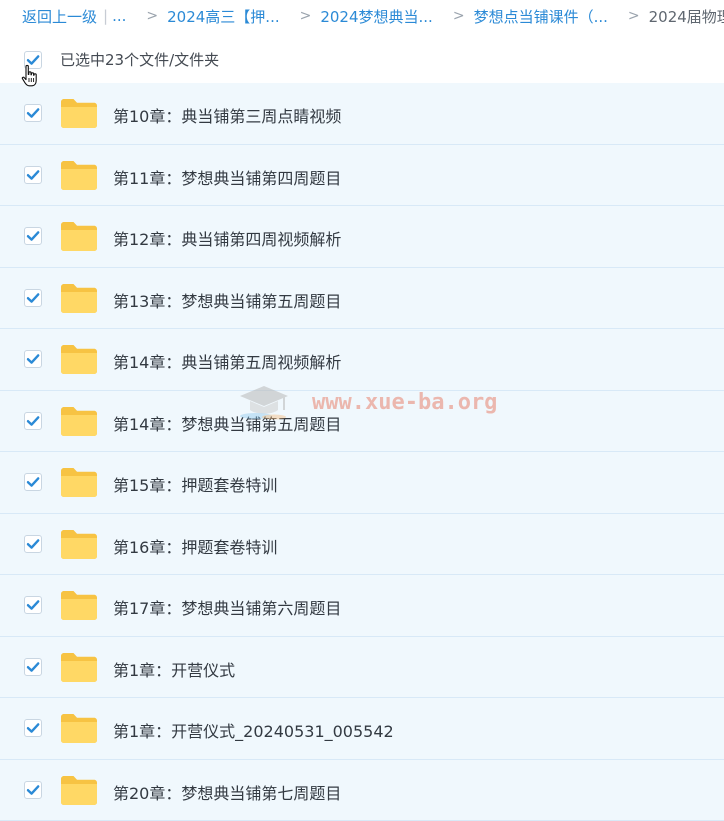 This screenshot has width=724, height=821. What do you see at coordinates (227, 792) in the screenshot?
I see `file-name: 第20章：梦想典当铺第七周题目` at bounding box center [227, 792].